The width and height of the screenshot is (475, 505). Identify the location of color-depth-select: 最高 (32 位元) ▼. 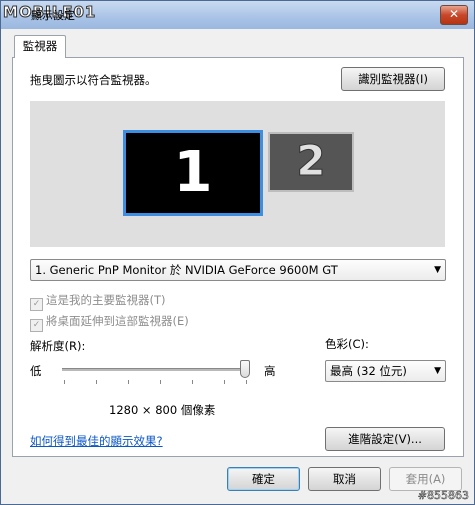
(385, 371).